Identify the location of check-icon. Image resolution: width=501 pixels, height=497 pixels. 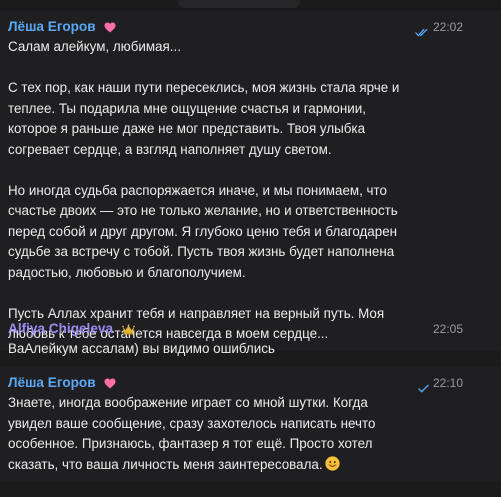
(423, 386).